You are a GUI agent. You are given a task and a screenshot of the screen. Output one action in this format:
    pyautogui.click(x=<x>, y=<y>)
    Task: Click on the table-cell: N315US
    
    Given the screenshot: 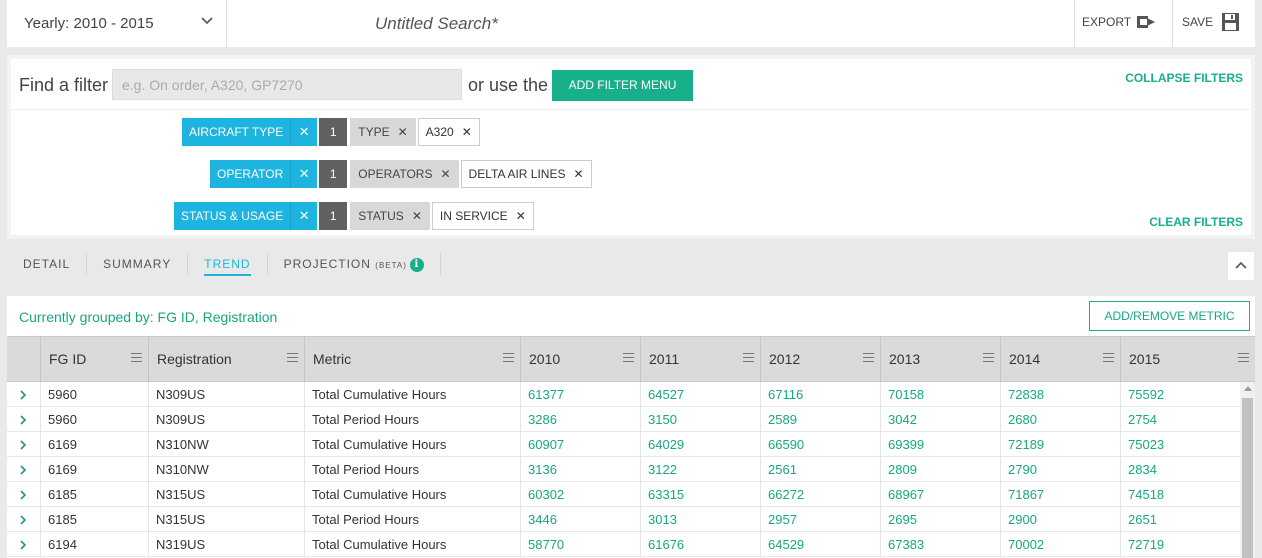 What is the action you would take?
    pyautogui.click(x=226, y=494)
    